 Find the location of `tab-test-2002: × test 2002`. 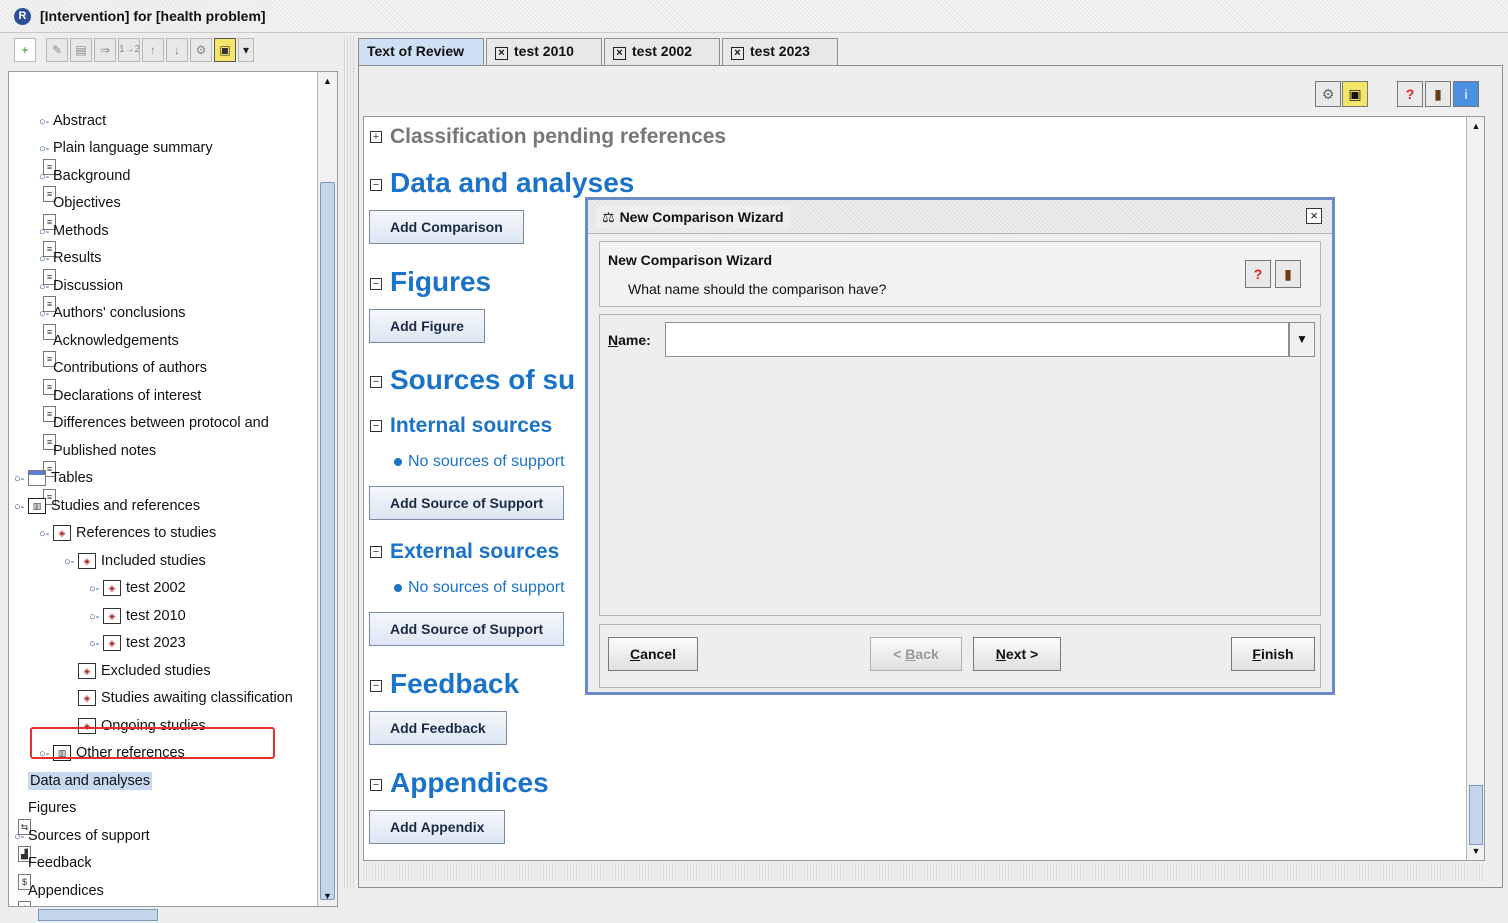

tab-test-2002: × test 2002 is located at coordinates (662, 51).